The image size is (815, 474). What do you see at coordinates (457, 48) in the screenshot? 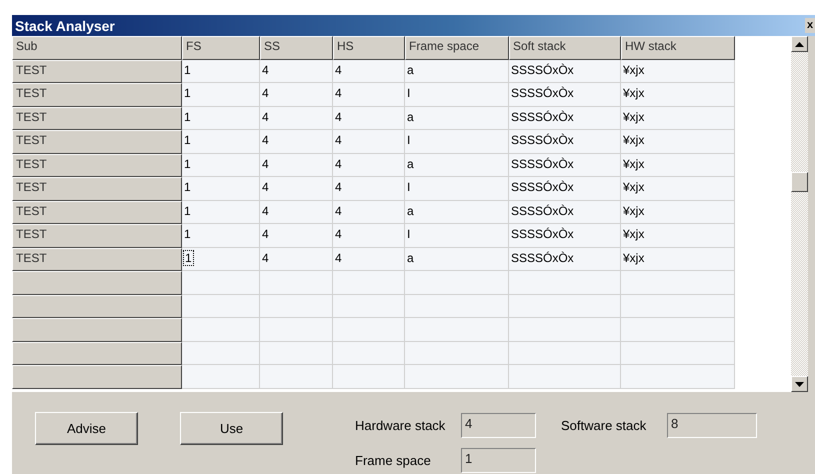
I see `column-header: Frame space` at bounding box center [457, 48].